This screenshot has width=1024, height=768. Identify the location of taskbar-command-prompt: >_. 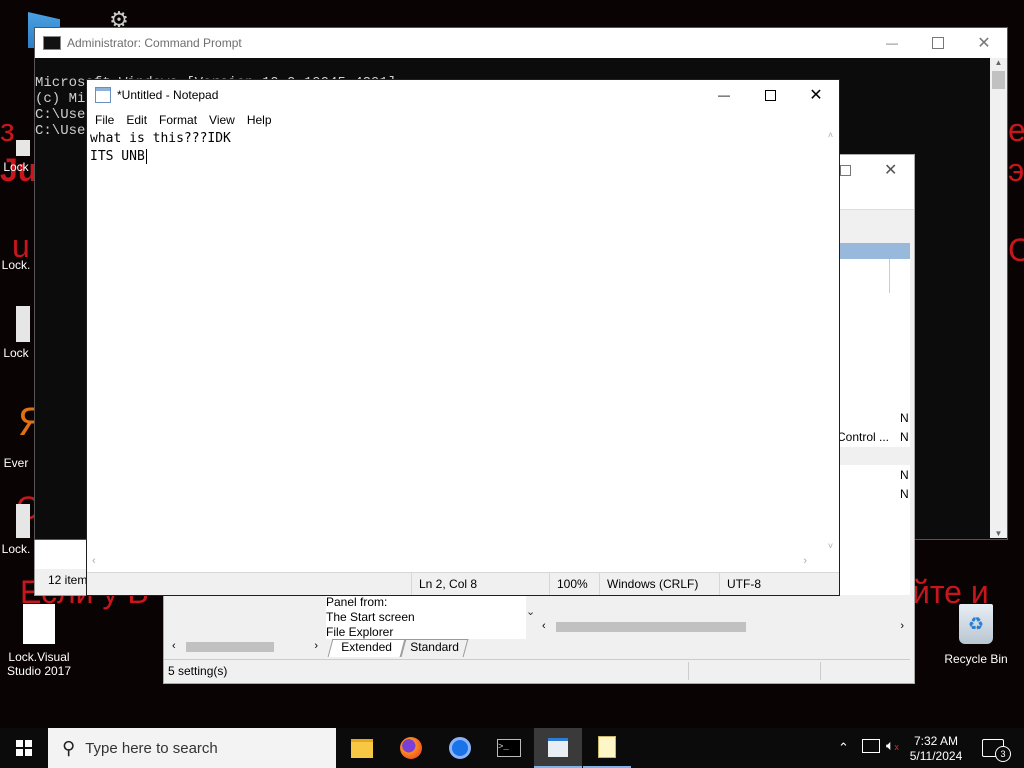
(509, 748).